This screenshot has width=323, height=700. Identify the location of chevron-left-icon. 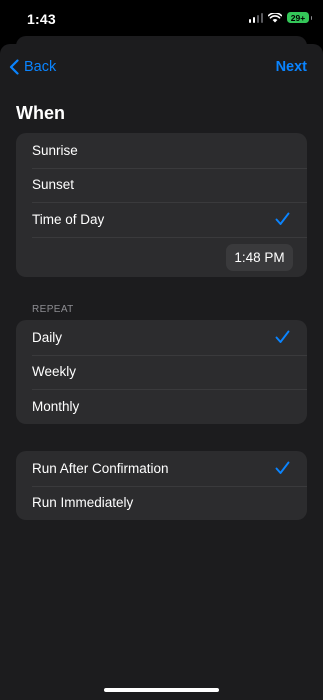
(14, 67).